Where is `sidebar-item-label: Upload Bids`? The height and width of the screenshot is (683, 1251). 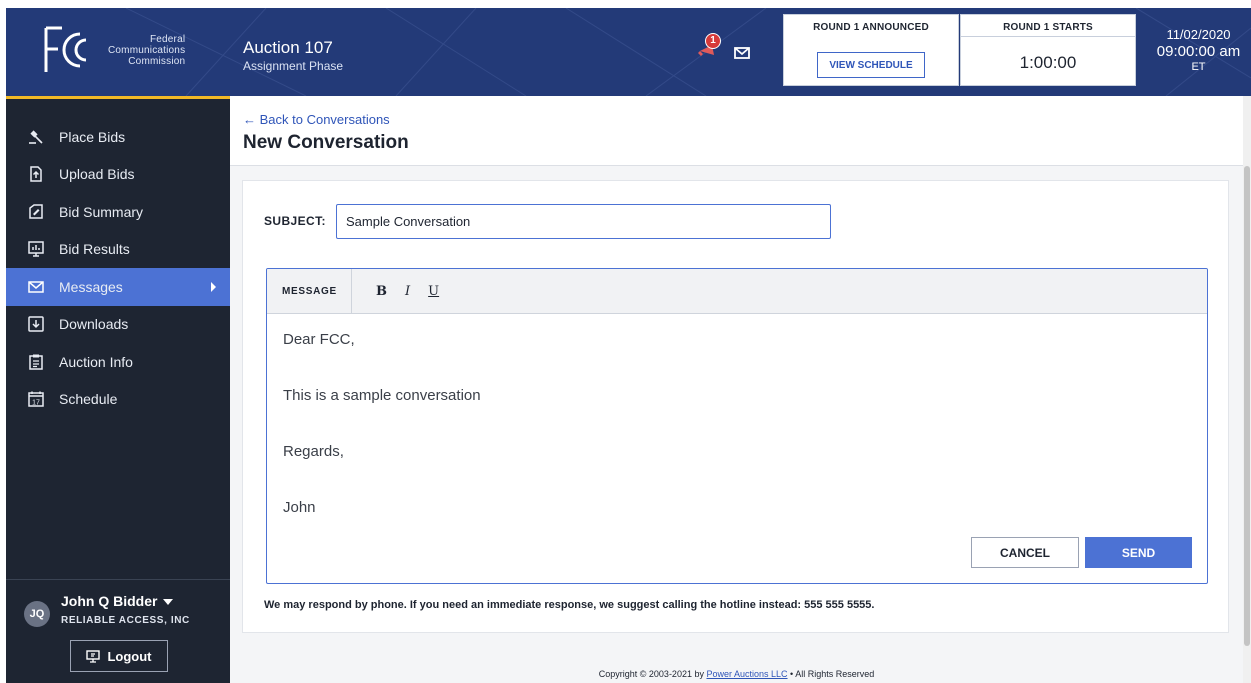 sidebar-item-label: Upload Bids is located at coordinates (97, 174).